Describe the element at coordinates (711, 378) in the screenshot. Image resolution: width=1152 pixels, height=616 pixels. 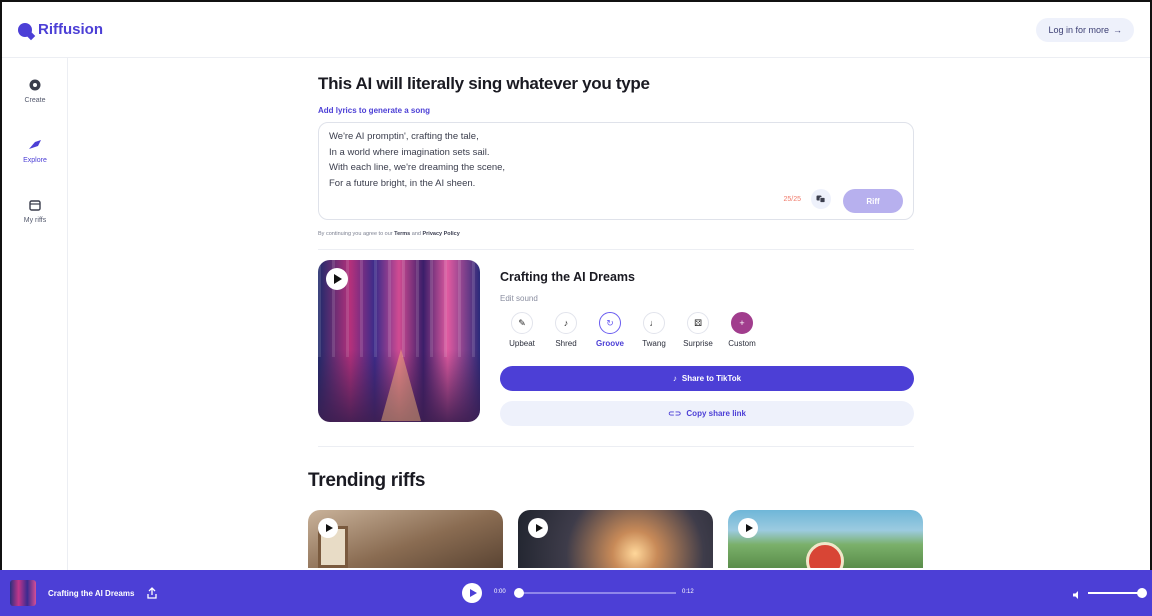
I see `share-tiktok-label: Share to TikTok` at that location.